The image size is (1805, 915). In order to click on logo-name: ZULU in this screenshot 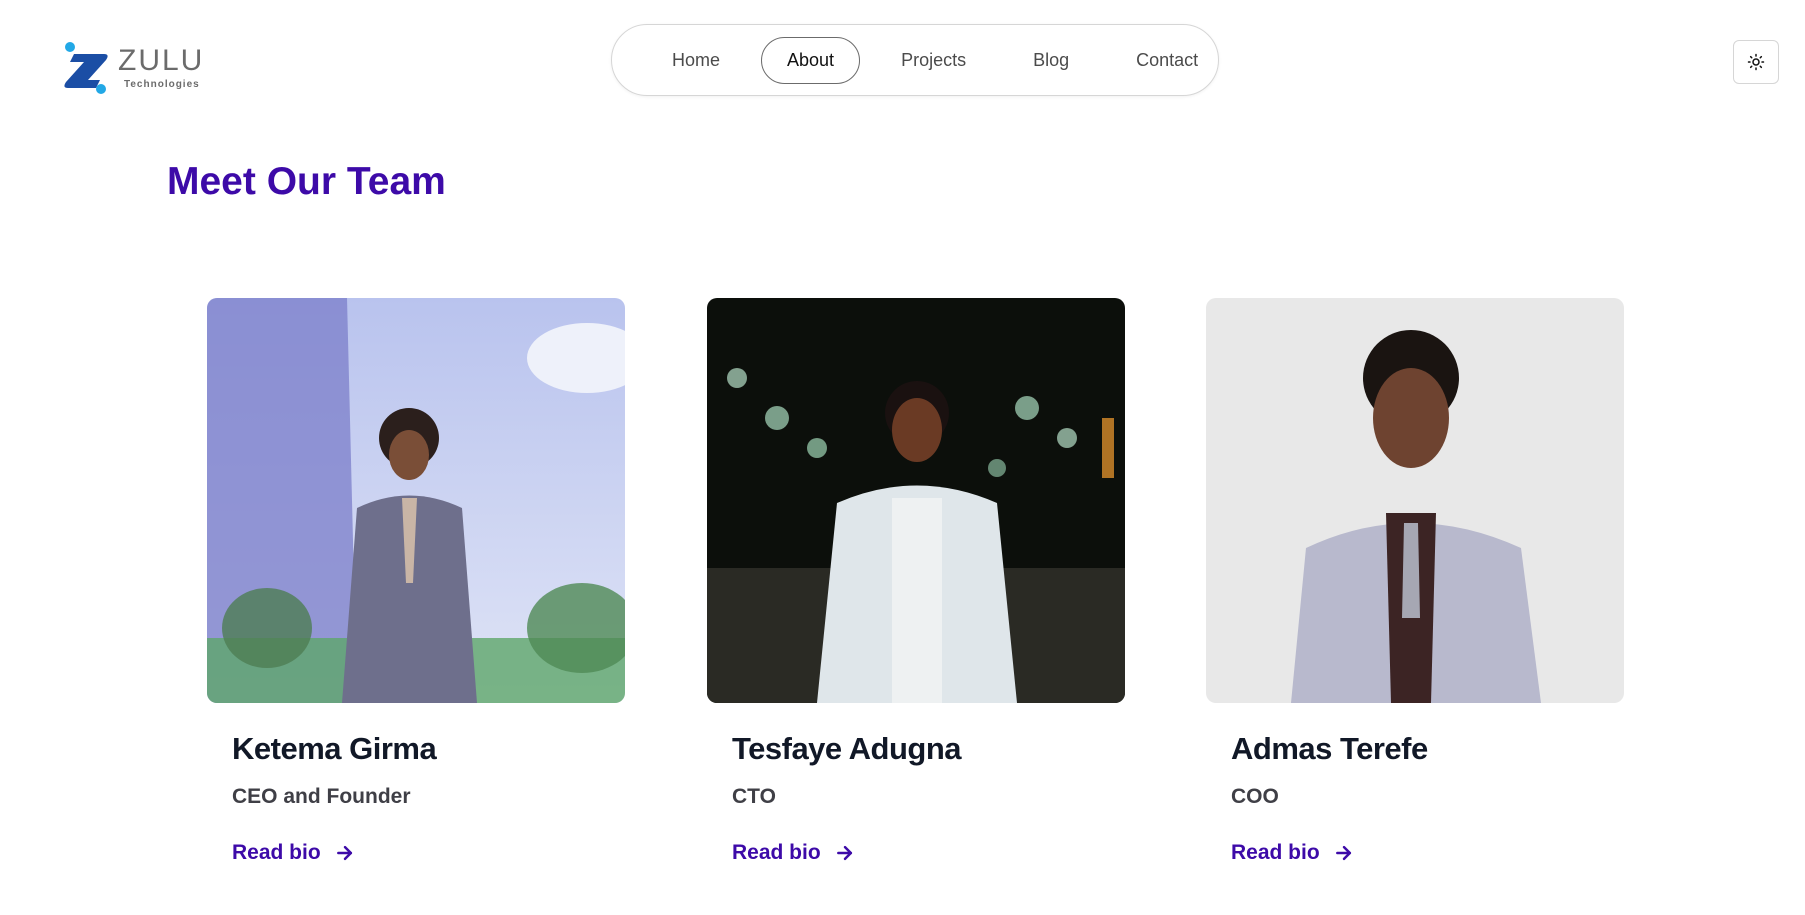, I will do `click(161, 60)`.